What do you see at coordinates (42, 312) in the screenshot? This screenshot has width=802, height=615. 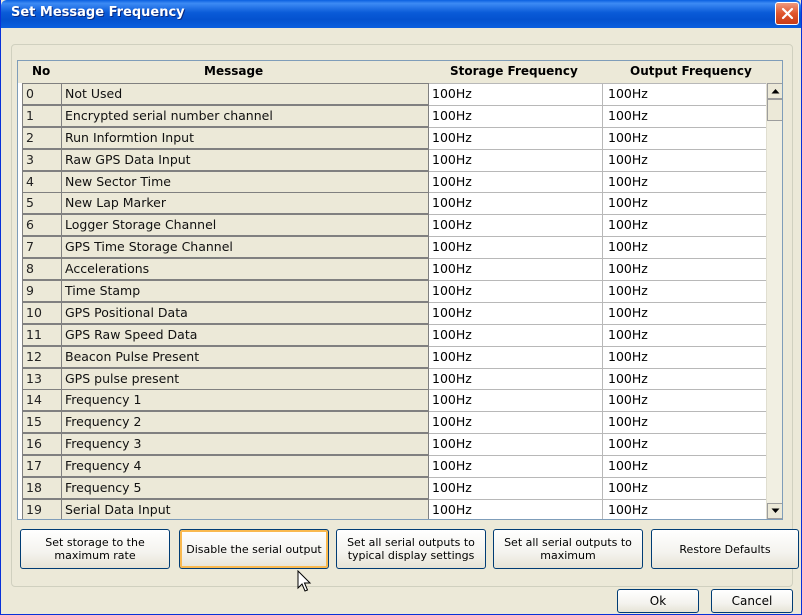 I see `row-number: 10` at bounding box center [42, 312].